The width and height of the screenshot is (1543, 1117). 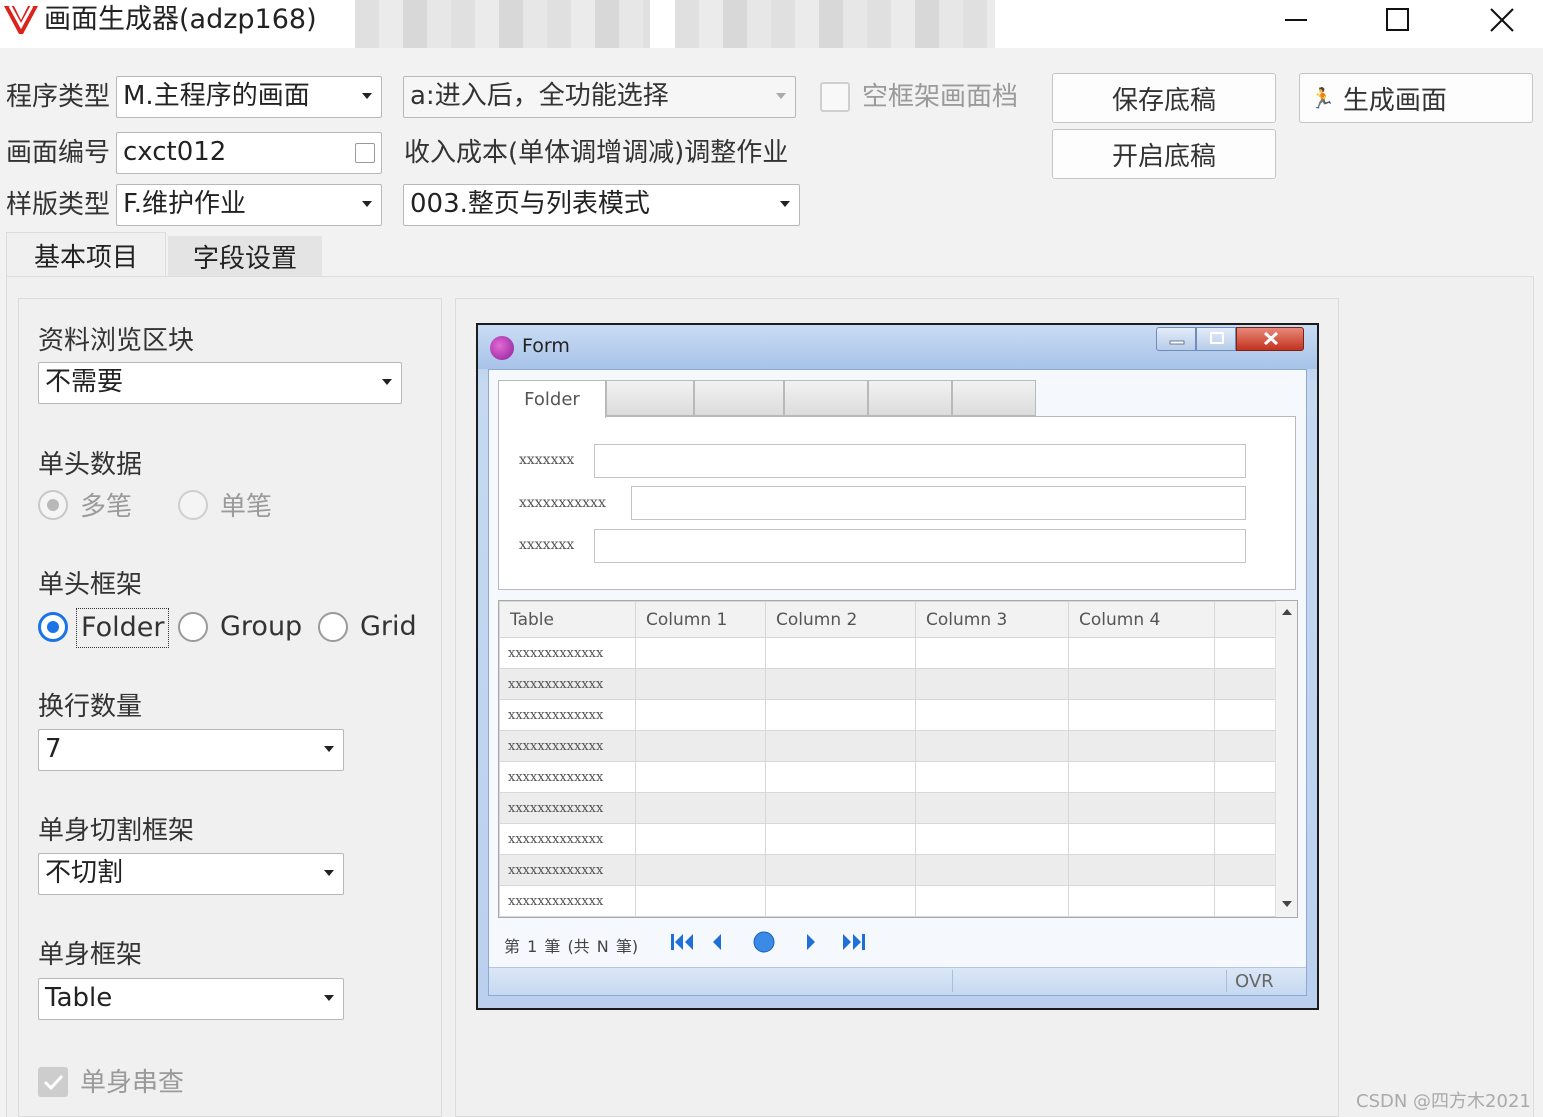 What do you see at coordinates (1398, 20) in the screenshot?
I see `maximize-icon` at bounding box center [1398, 20].